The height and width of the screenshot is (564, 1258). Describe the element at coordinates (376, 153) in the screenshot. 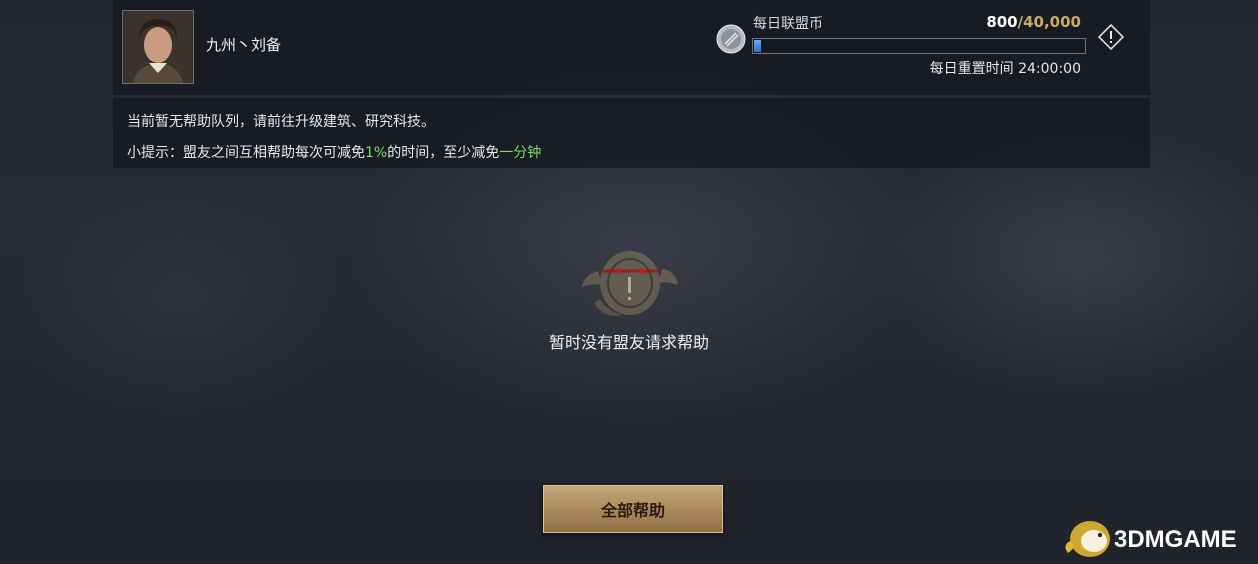

I see `hint-percent: 1%` at that location.